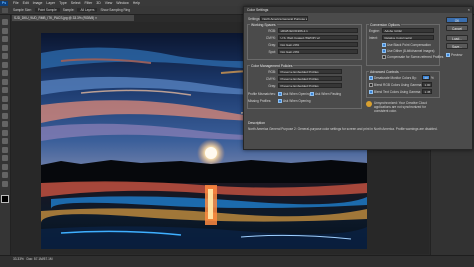  What do you see at coordinates (272, 52) in the screenshot?
I see `spot-label: Spot:` at bounding box center [272, 52].